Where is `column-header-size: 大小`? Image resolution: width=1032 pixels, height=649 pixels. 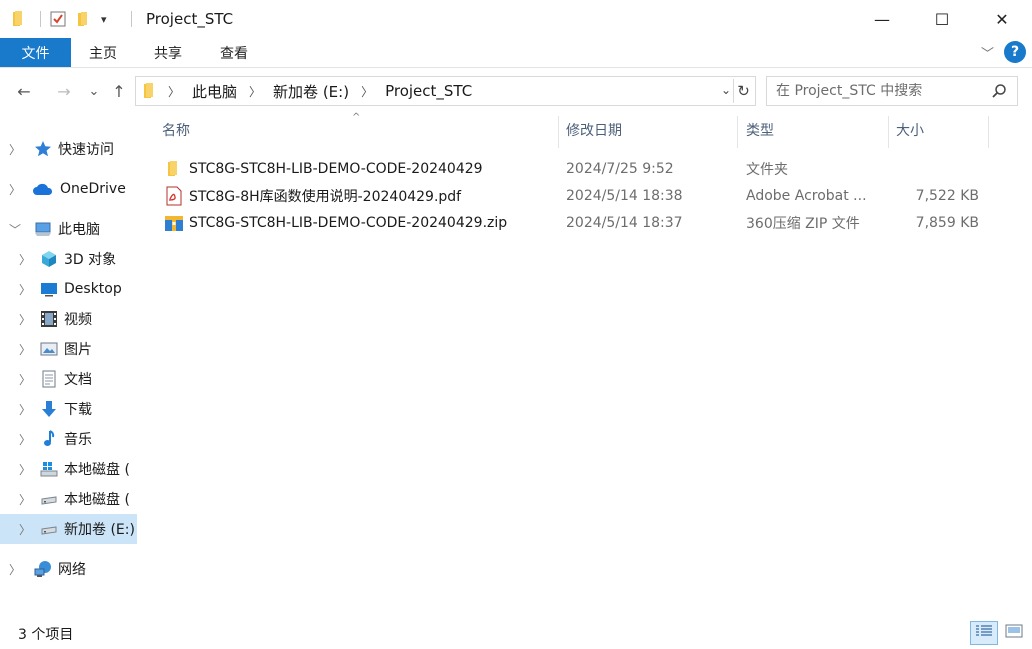 column-header-size: 大小 is located at coordinates (941, 130).